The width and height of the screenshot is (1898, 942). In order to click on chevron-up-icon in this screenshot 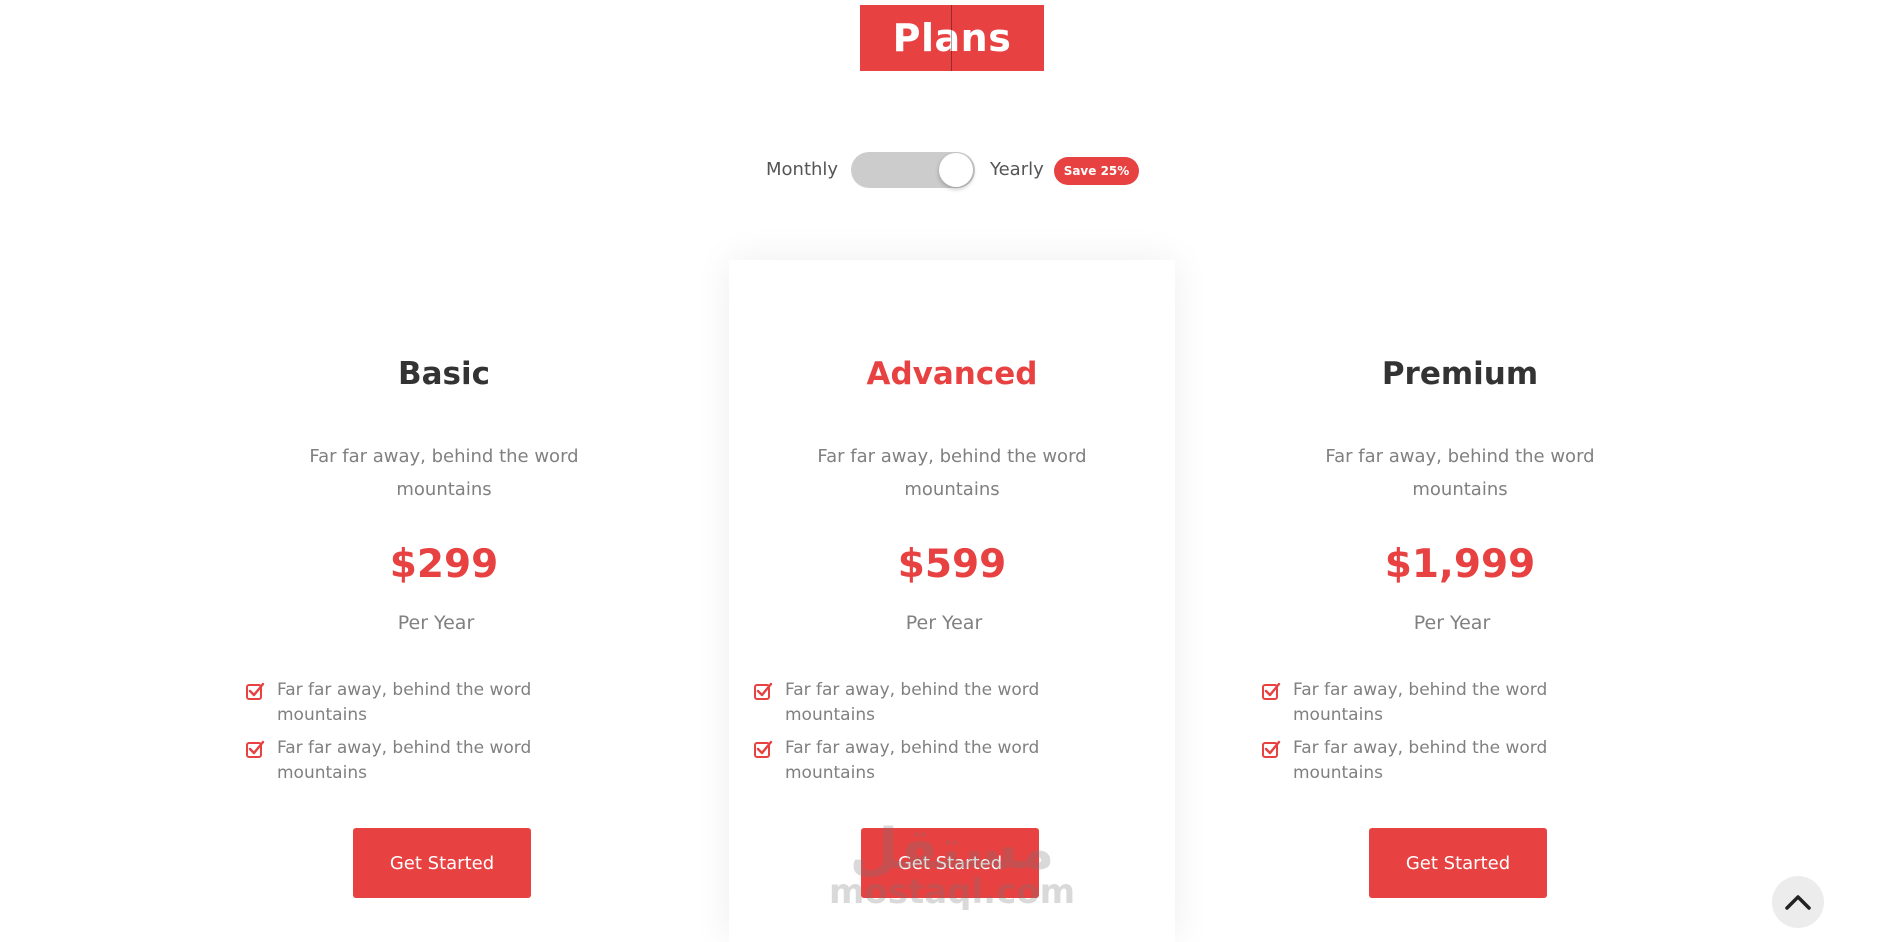, I will do `click(1798, 902)`.